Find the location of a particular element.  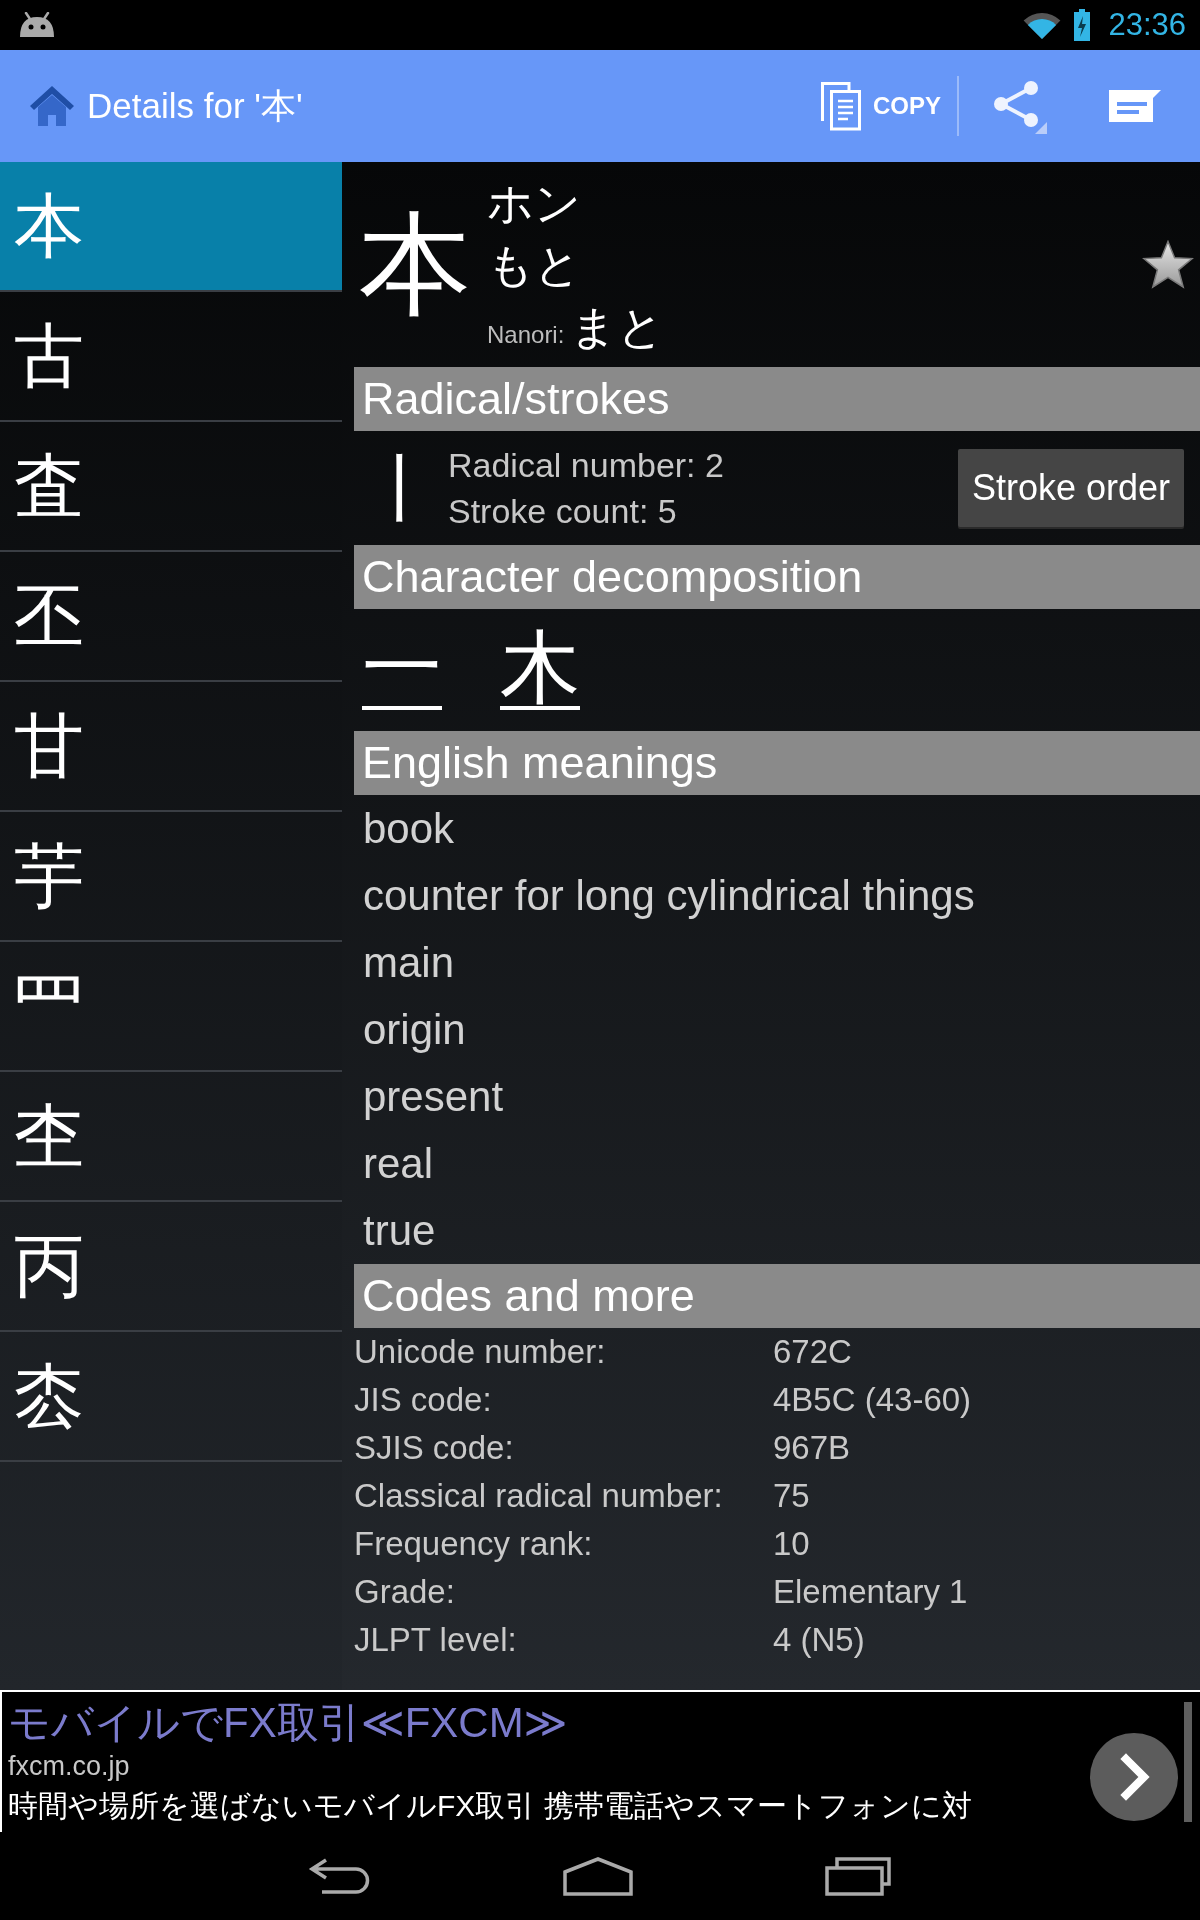

section-heading: English meanings is located at coordinates (777, 763).